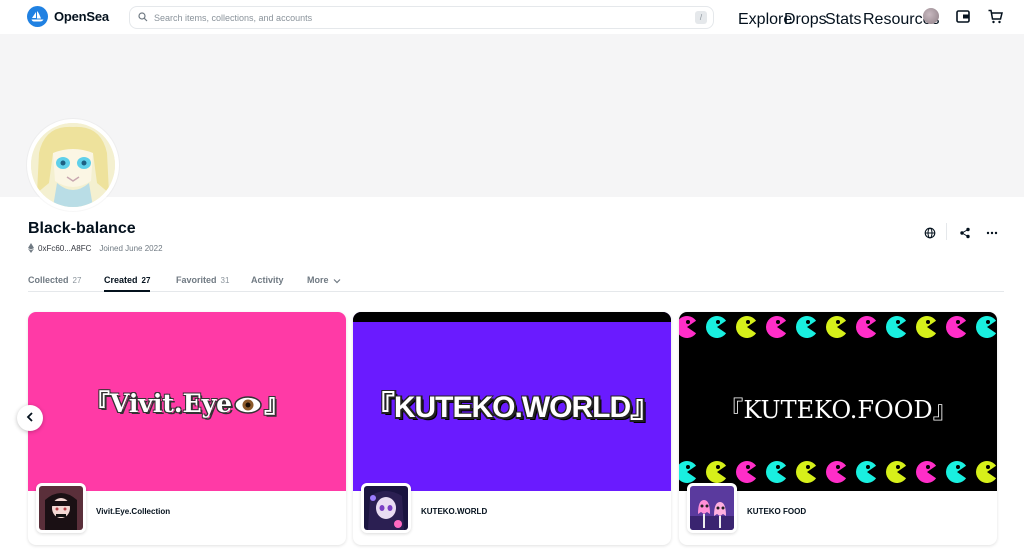 The image size is (1024, 557). I want to click on tab-label: Favorited, so click(196, 280).